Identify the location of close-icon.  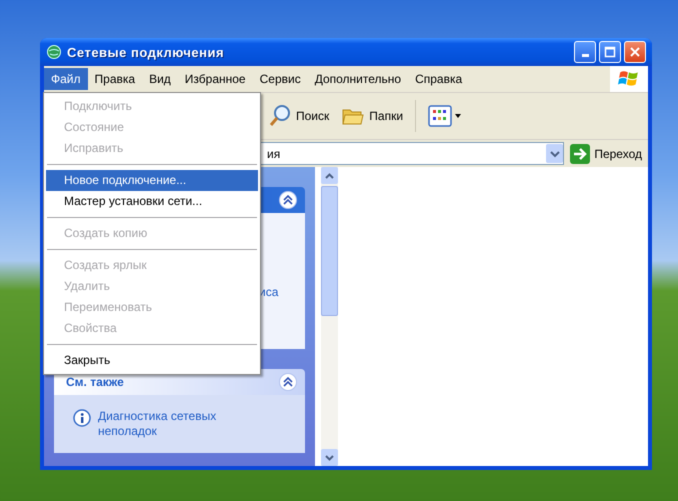
(635, 52).